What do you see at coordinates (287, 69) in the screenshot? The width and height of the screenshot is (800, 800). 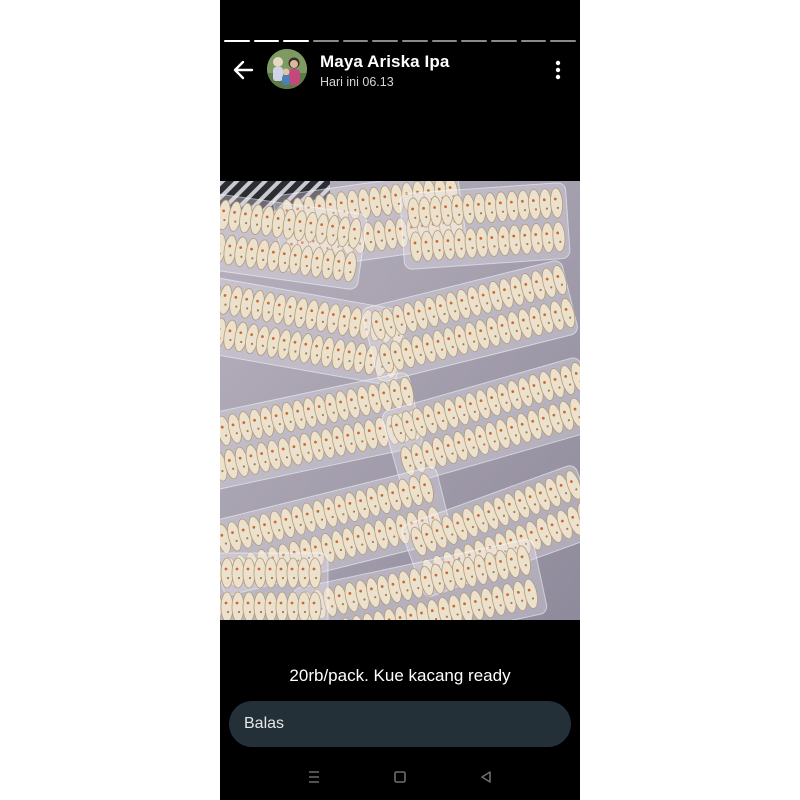 I see `contact-avatar` at bounding box center [287, 69].